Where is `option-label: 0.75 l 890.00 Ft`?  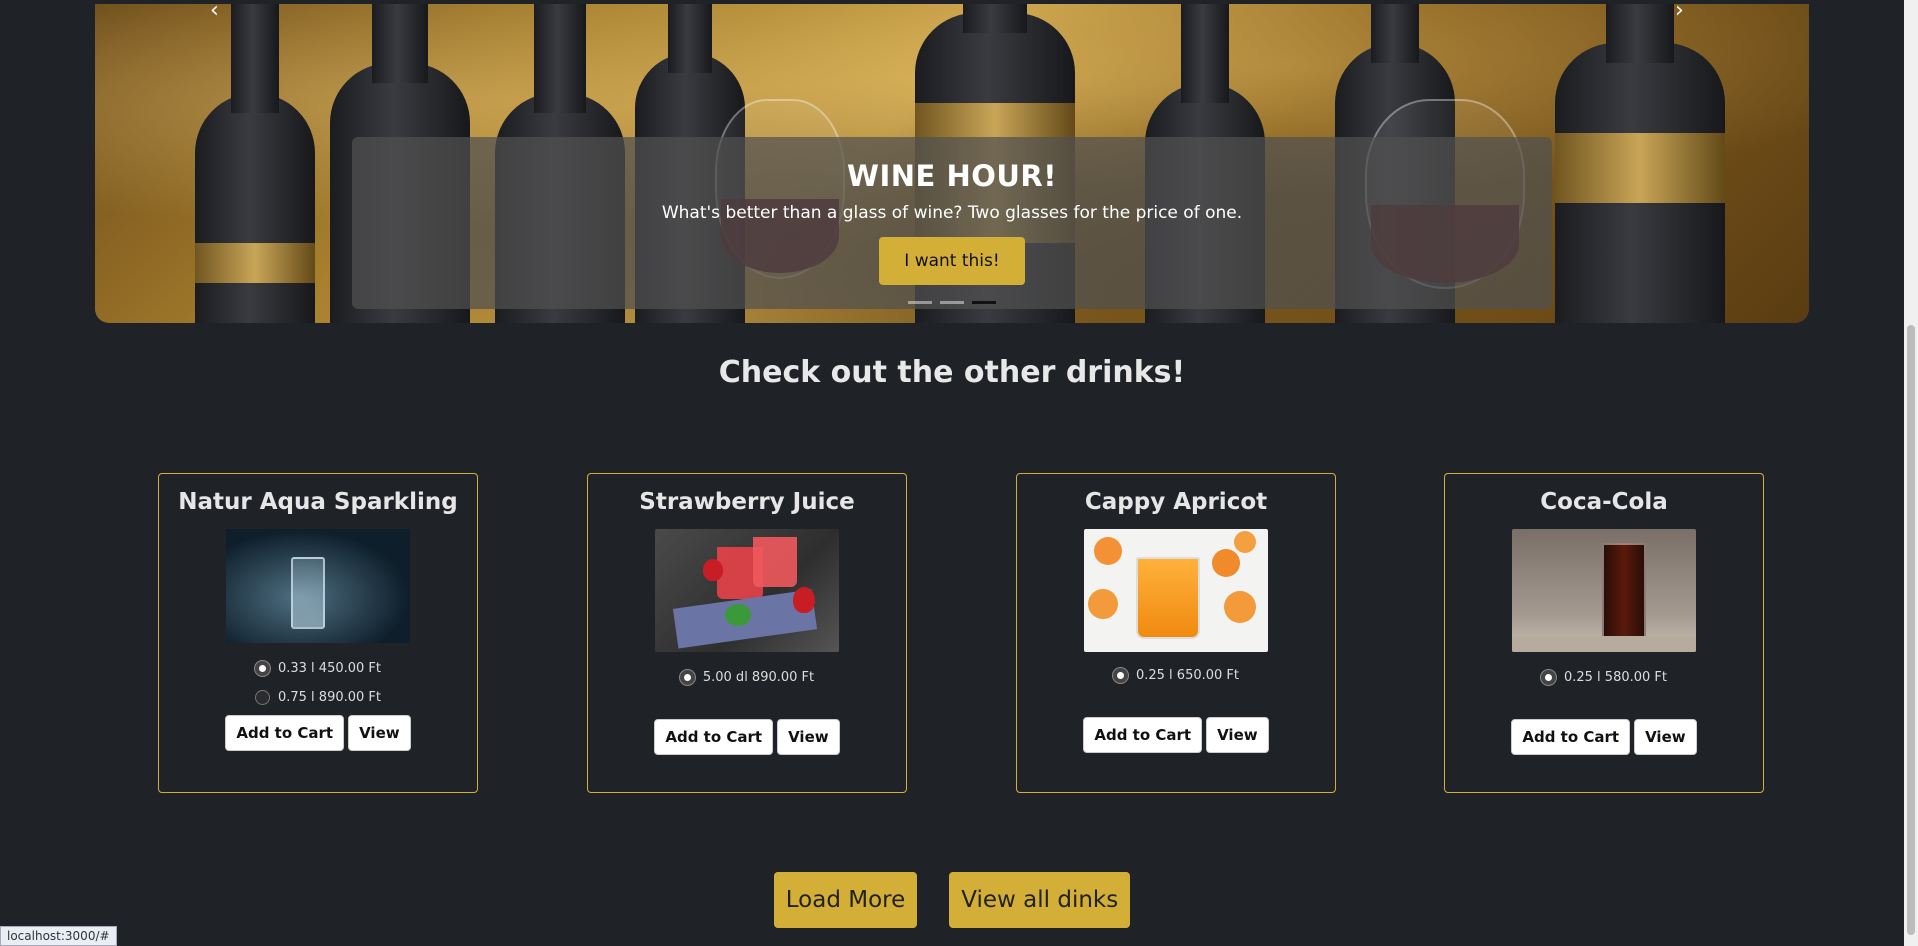 option-label: 0.75 l 890.00 Ft is located at coordinates (329, 697).